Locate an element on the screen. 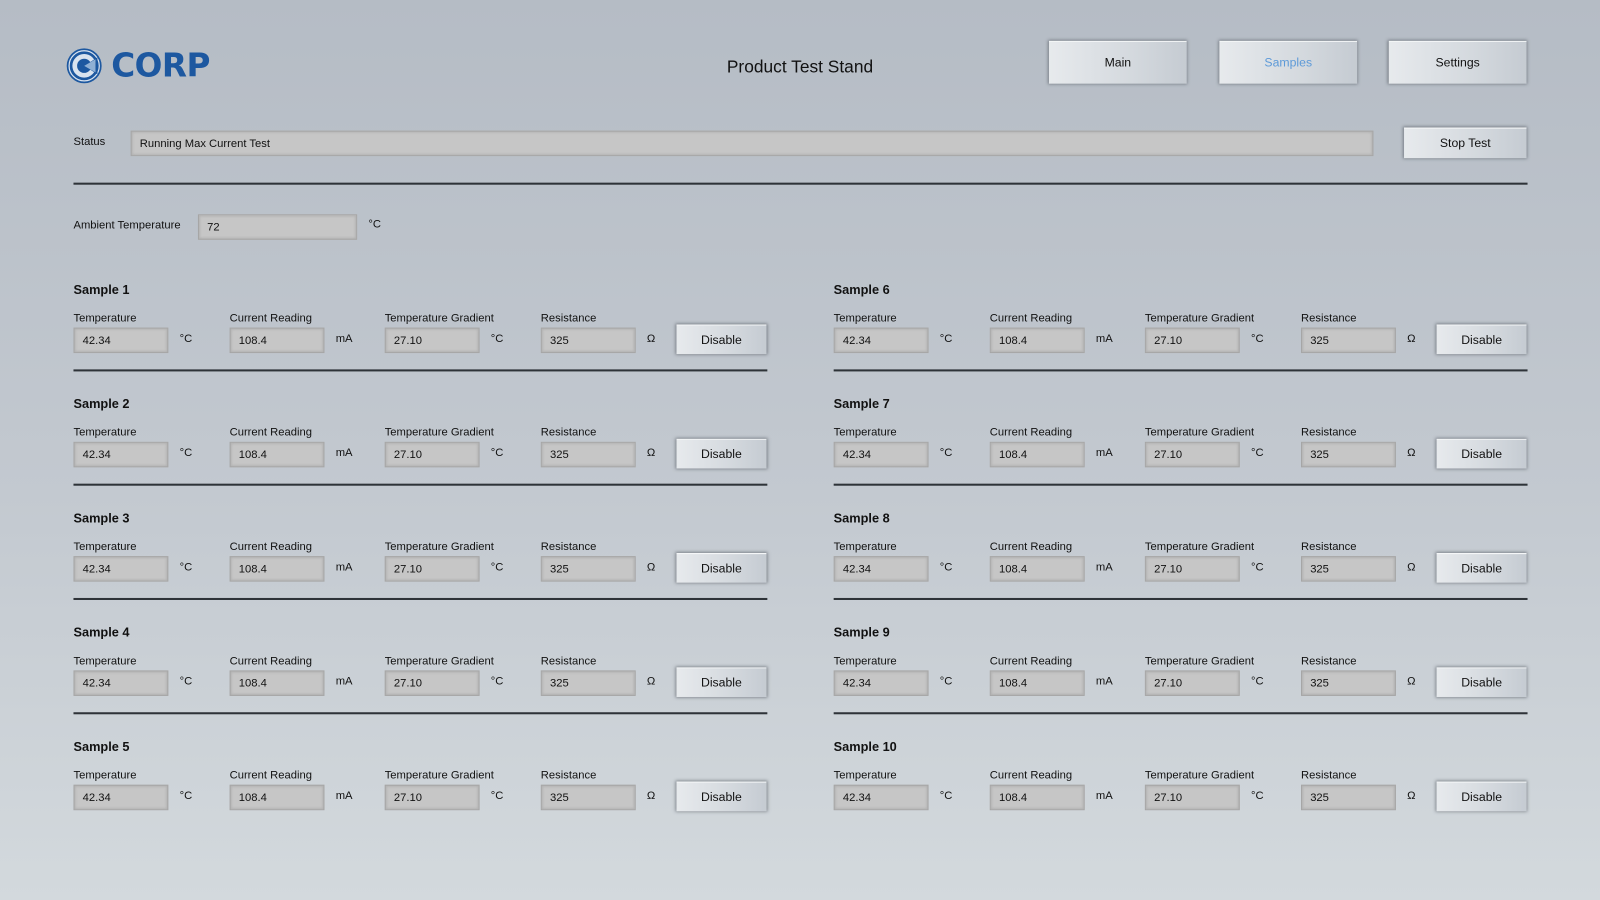 The width and height of the screenshot is (1600, 900). sample-title: Sample 8 is located at coordinates (861, 518).